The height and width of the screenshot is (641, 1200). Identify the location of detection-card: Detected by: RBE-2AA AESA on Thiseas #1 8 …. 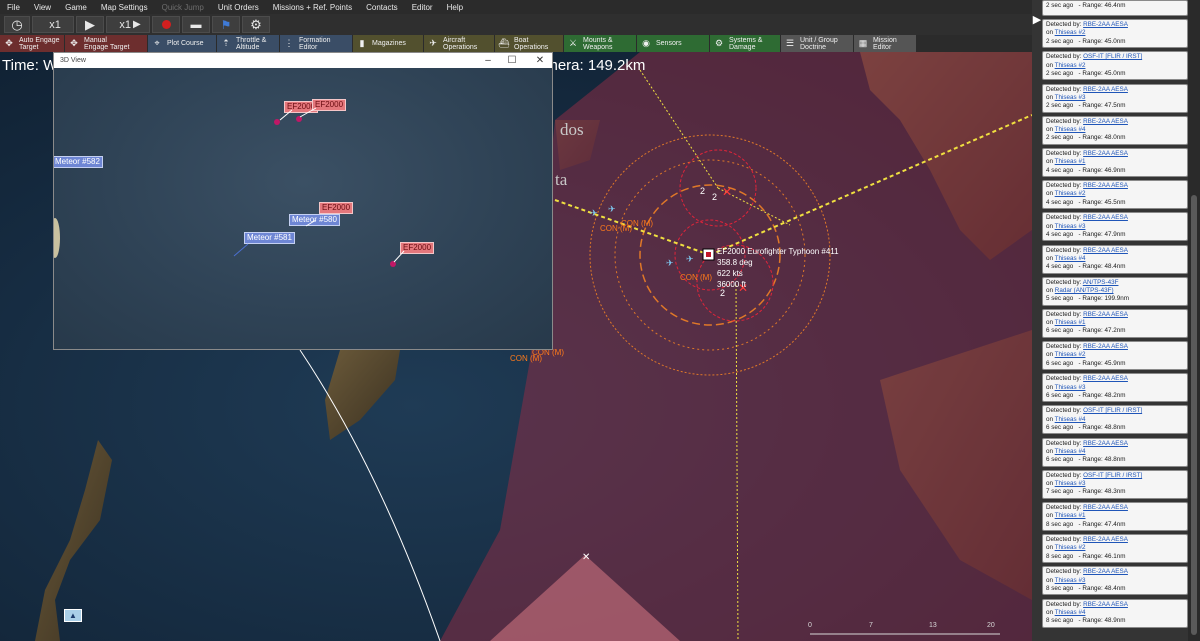
(1115, 516).